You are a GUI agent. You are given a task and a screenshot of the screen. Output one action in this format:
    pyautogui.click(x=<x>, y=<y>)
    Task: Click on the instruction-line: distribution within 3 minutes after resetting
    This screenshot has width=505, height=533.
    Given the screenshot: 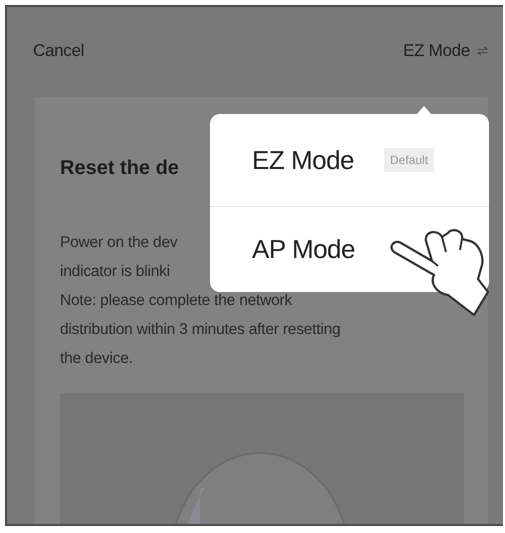 What is the action you would take?
    pyautogui.click(x=200, y=330)
    